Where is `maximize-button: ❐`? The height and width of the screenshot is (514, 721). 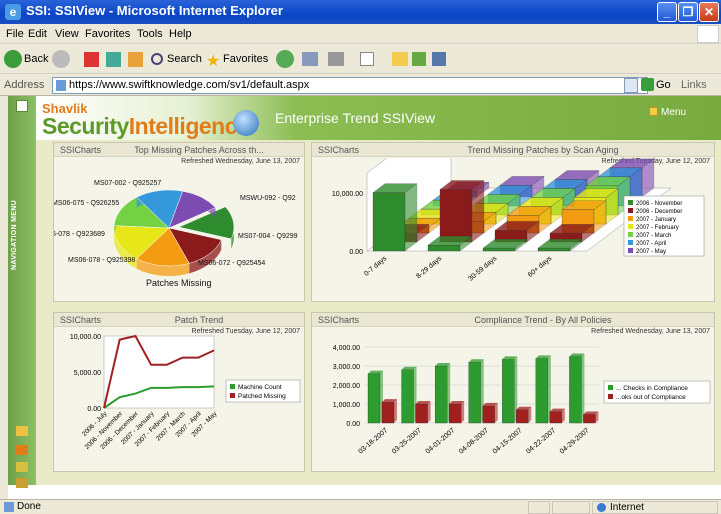 maximize-button: ❐ is located at coordinates (688, 12).